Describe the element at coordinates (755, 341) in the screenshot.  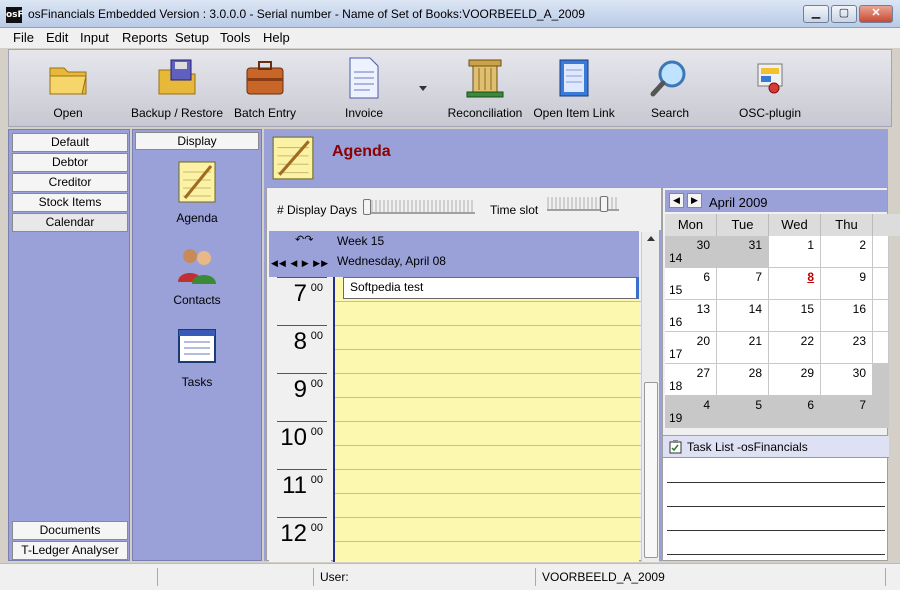
I see `day-number: 21` at that location.